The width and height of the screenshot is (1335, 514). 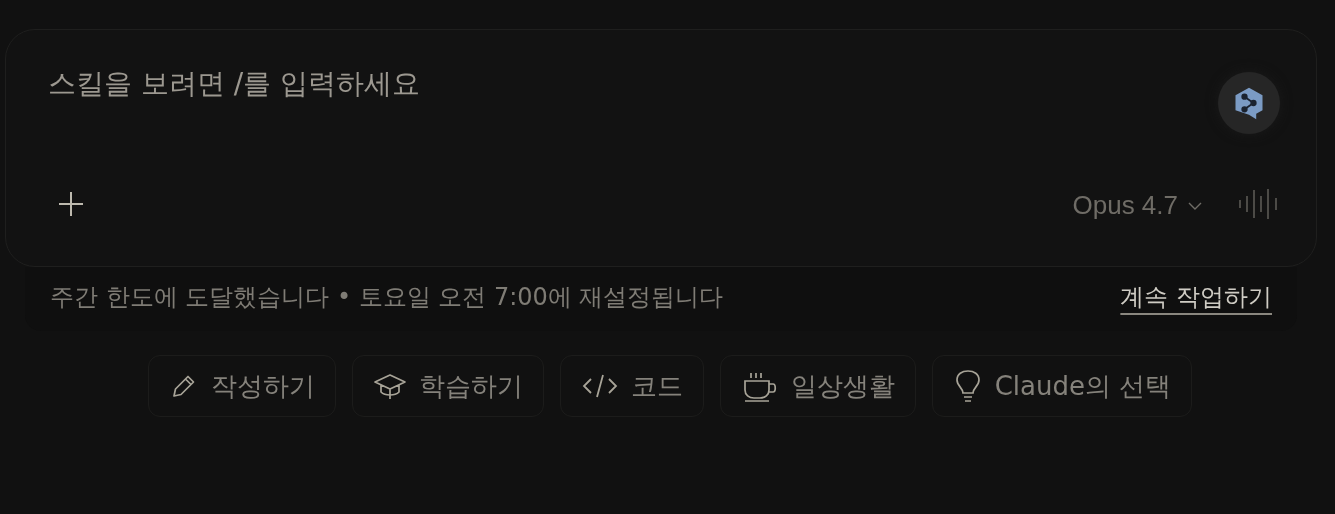 What do you see at coordinates (71, 204) in the screenshot?
I see `plus-icon` at bounding box center [71, 204].